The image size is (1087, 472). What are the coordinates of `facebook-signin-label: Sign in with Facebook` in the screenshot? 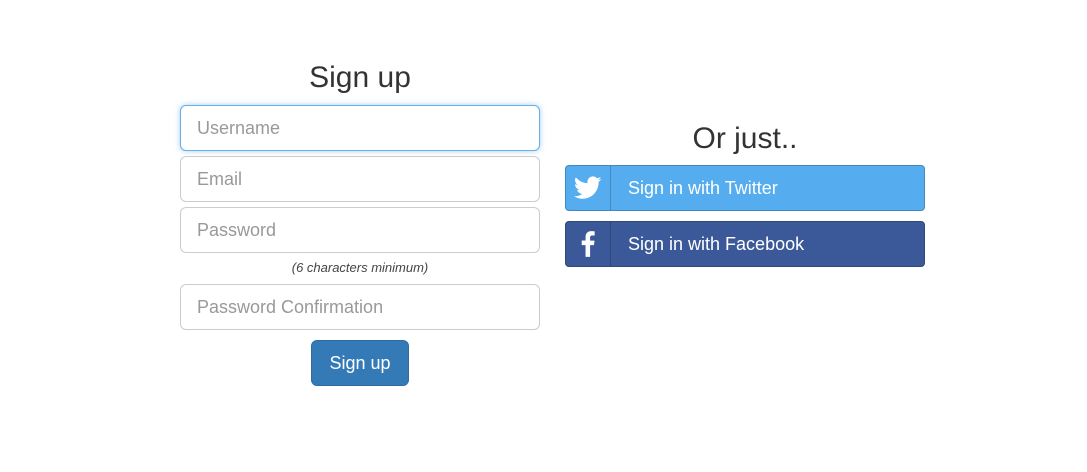 It's located at (716, 243).